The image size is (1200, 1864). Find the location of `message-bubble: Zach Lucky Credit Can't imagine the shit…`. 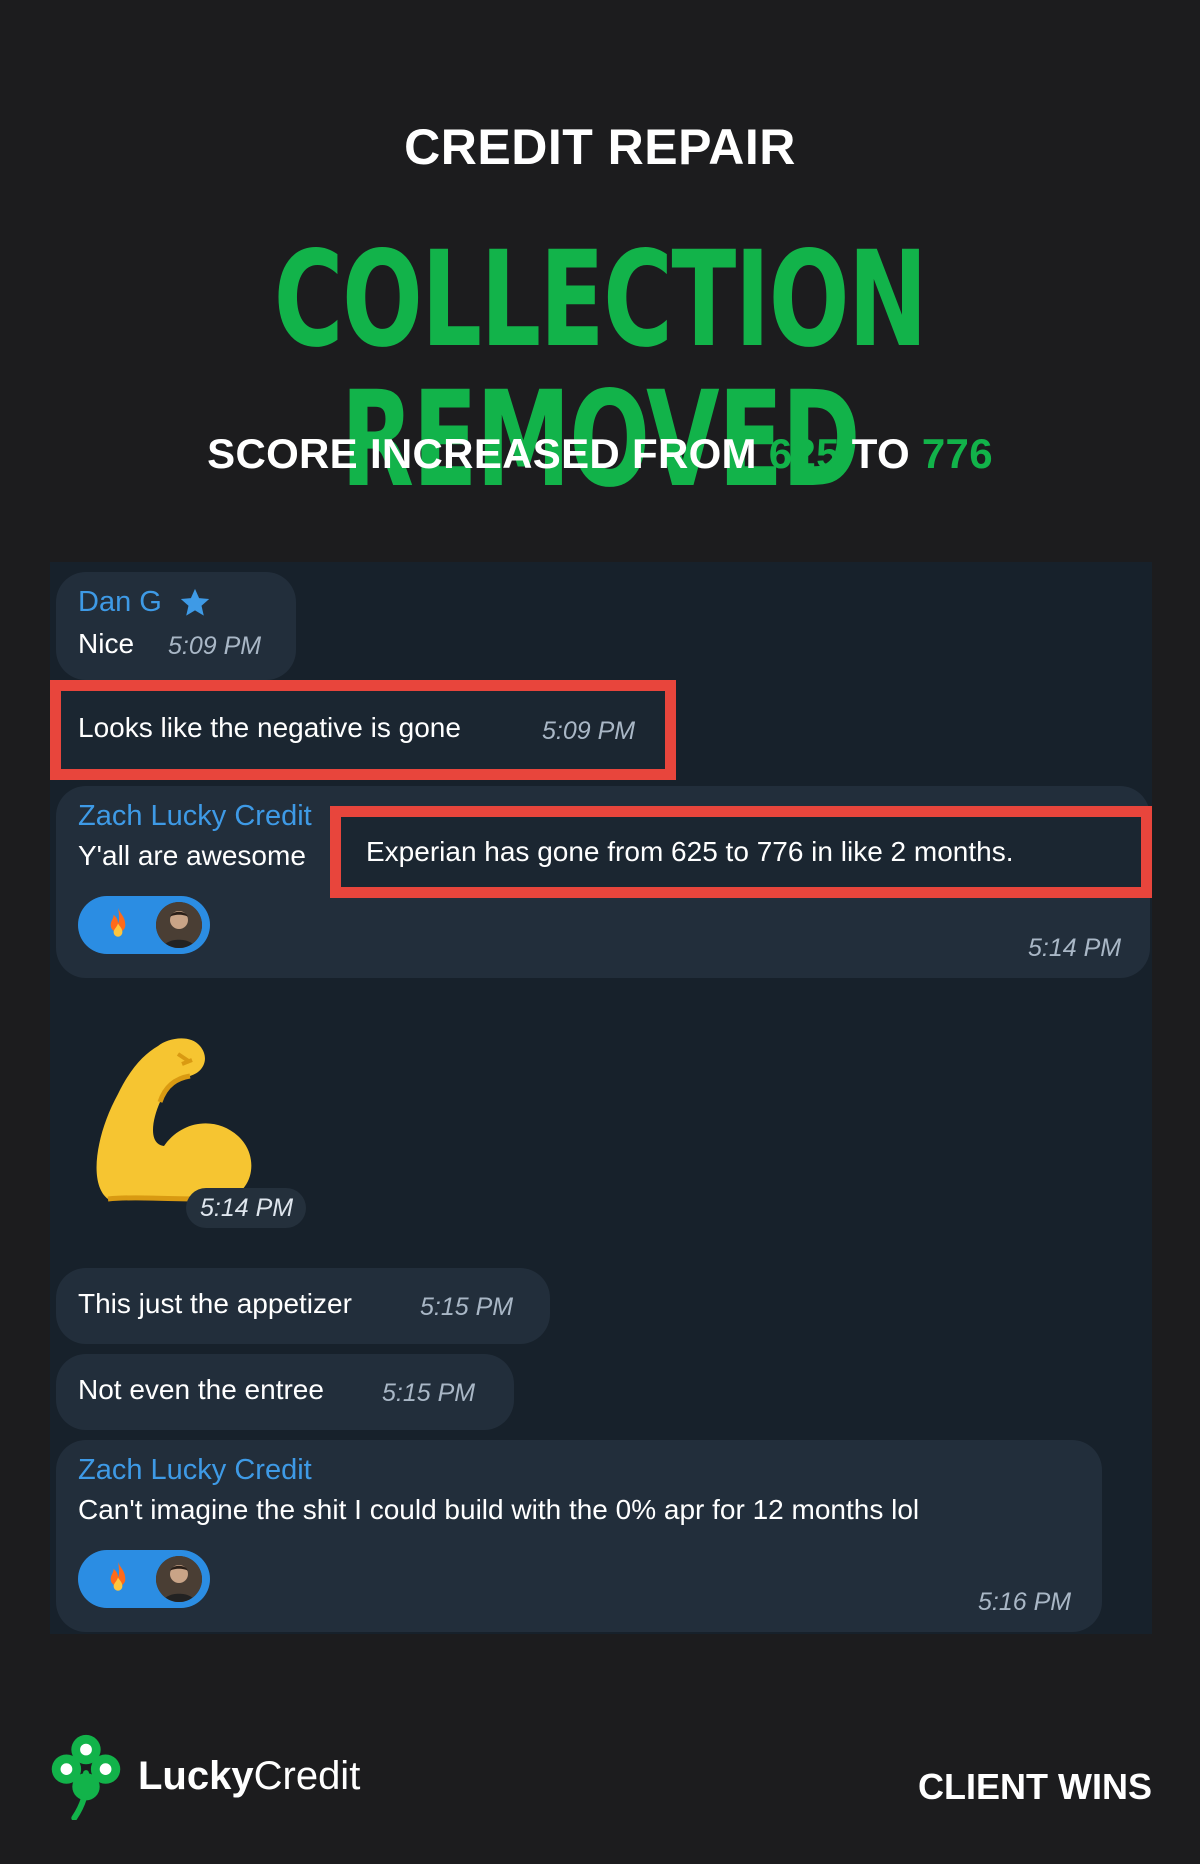

message-bubble: Zach Lucky Credit Can't imagine the shit… is located at coordinates (579, 1536).